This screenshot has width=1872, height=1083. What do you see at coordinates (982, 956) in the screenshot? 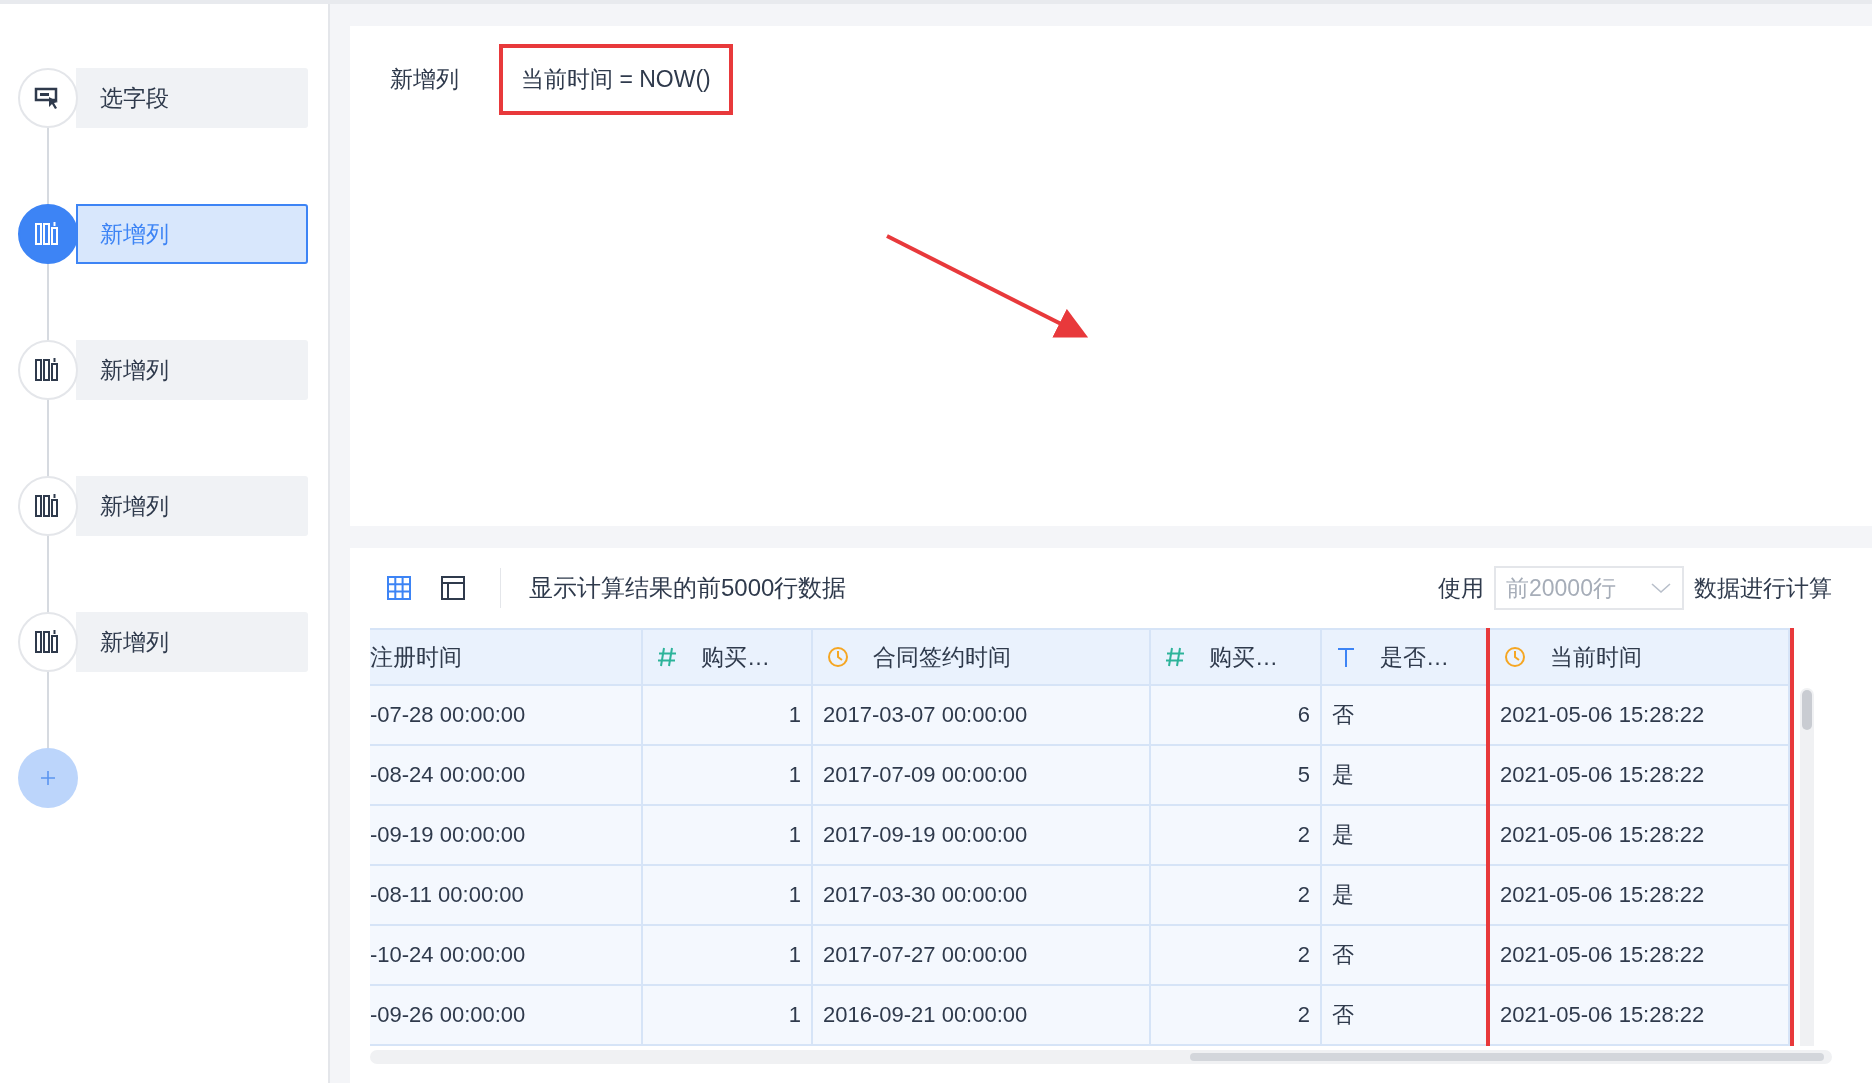
I see `table-cell: 2017-07-27 00:00:00` at bounding box center [982, 956].